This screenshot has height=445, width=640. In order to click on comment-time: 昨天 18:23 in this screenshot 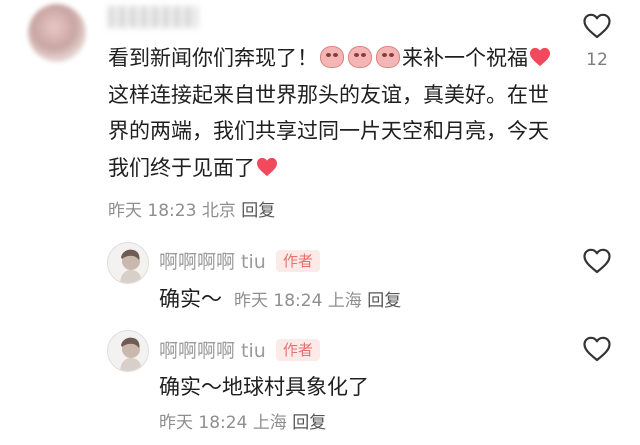, I will do `click(152, 211)`.